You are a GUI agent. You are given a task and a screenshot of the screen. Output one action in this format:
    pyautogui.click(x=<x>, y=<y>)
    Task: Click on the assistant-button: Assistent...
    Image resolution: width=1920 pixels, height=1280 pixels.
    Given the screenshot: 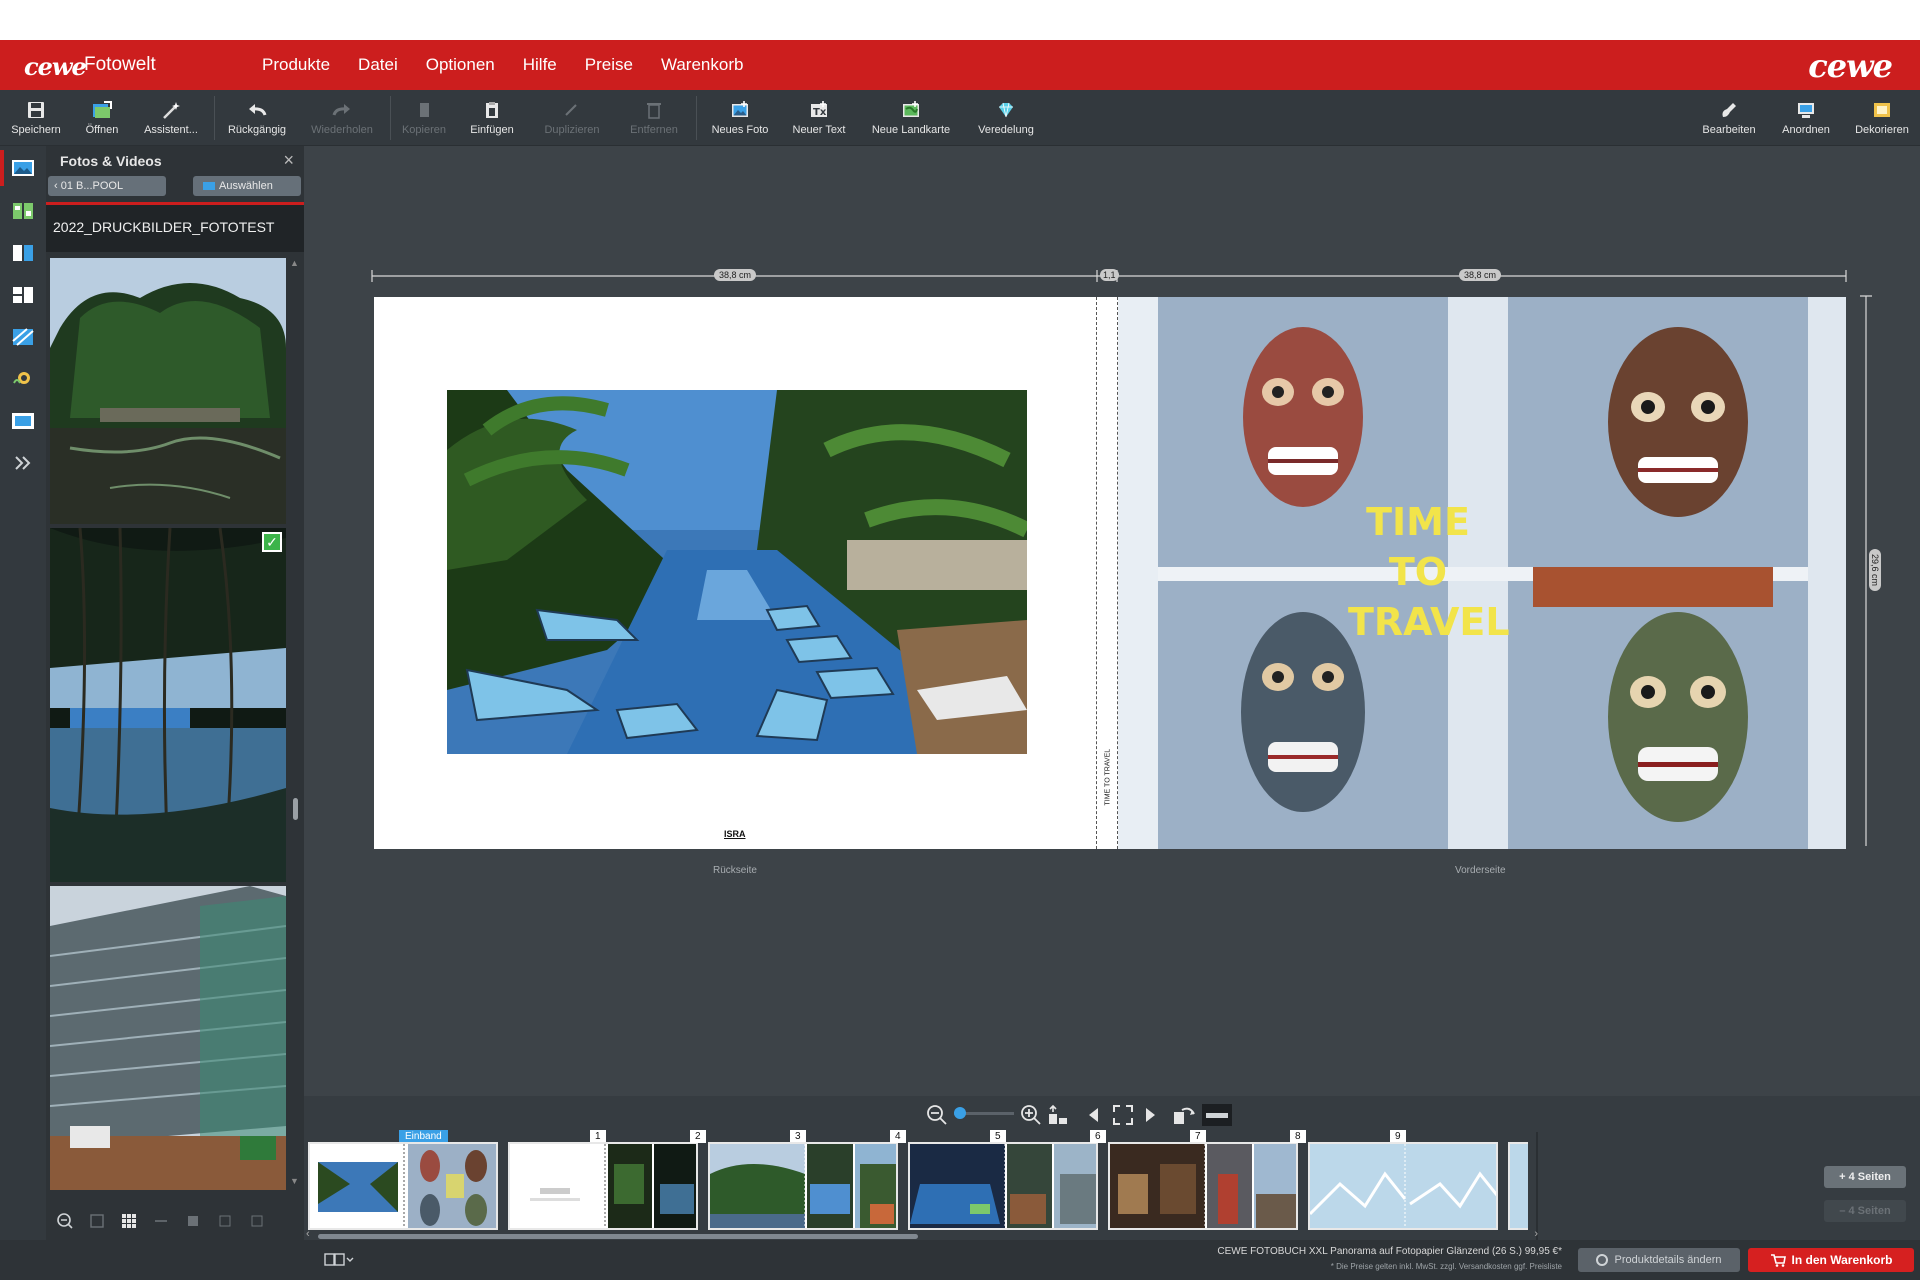 What is the action you would take?
    pyautogui.click(x=171, y=118)
    